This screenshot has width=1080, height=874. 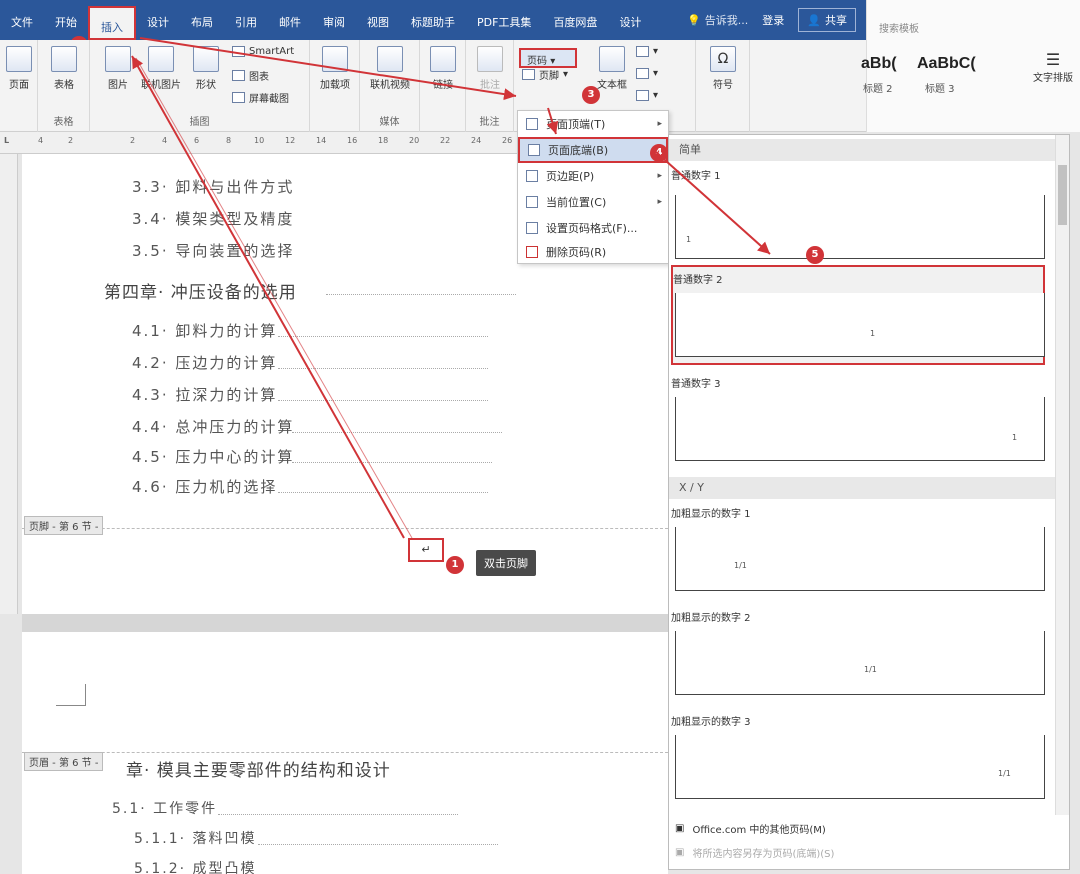 I want to click on group-illustrations: 图片 联机图片 形状 SmartArt 图表 屏幕截图 插图, so click(x=200, y=86).